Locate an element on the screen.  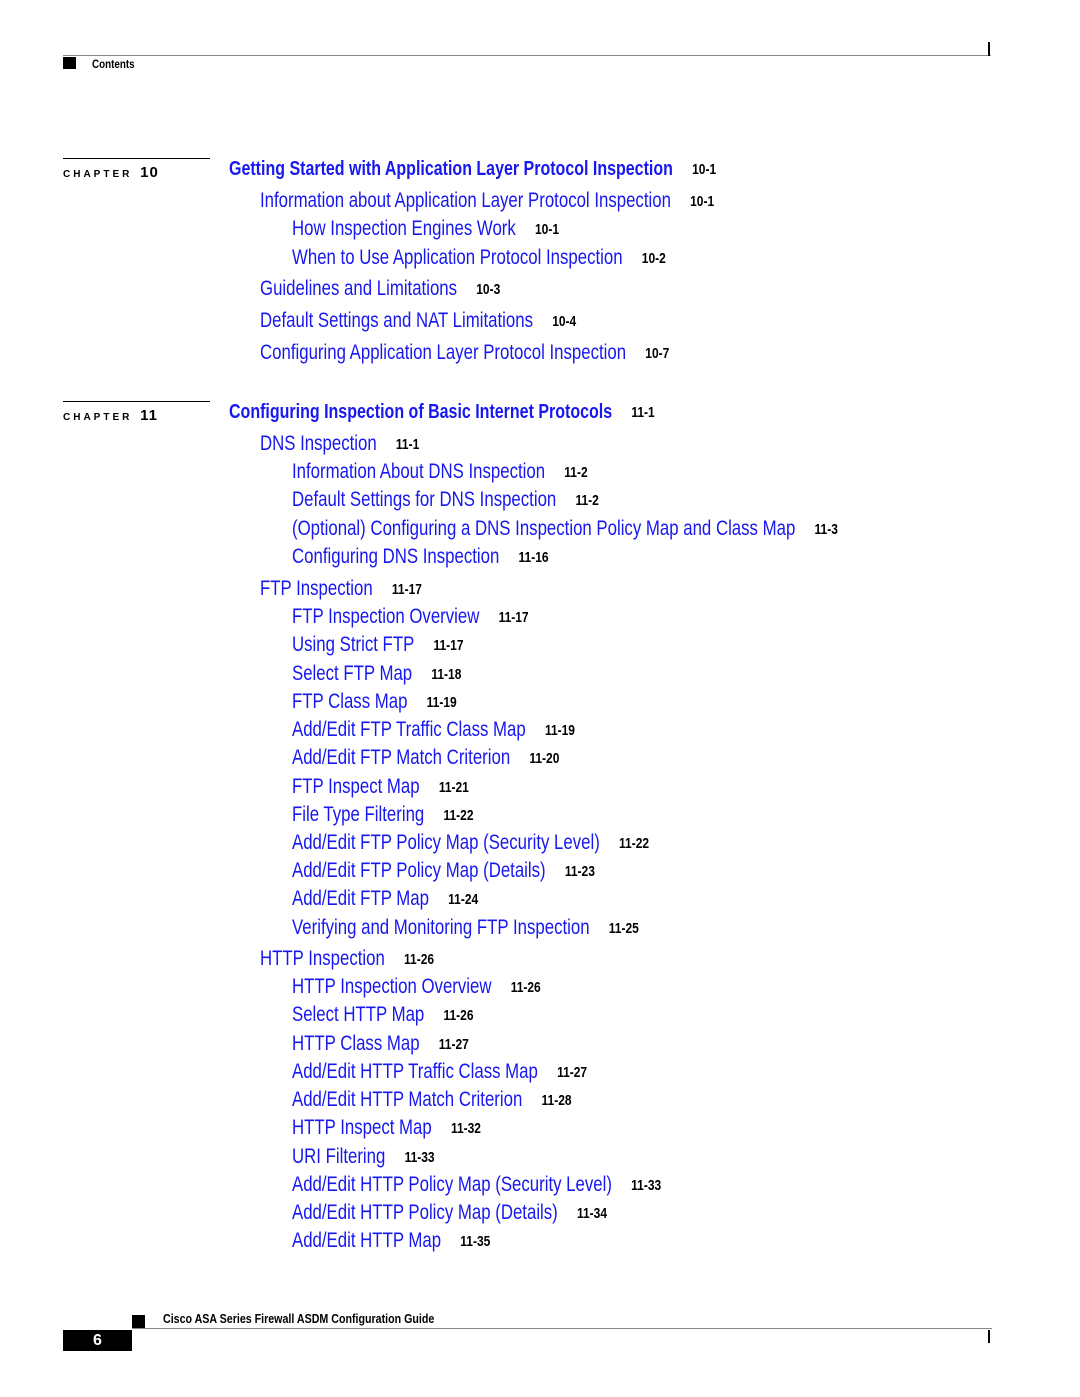
toc-entry: FTP Inspection 11-17 is located at coordinates (341, 589).